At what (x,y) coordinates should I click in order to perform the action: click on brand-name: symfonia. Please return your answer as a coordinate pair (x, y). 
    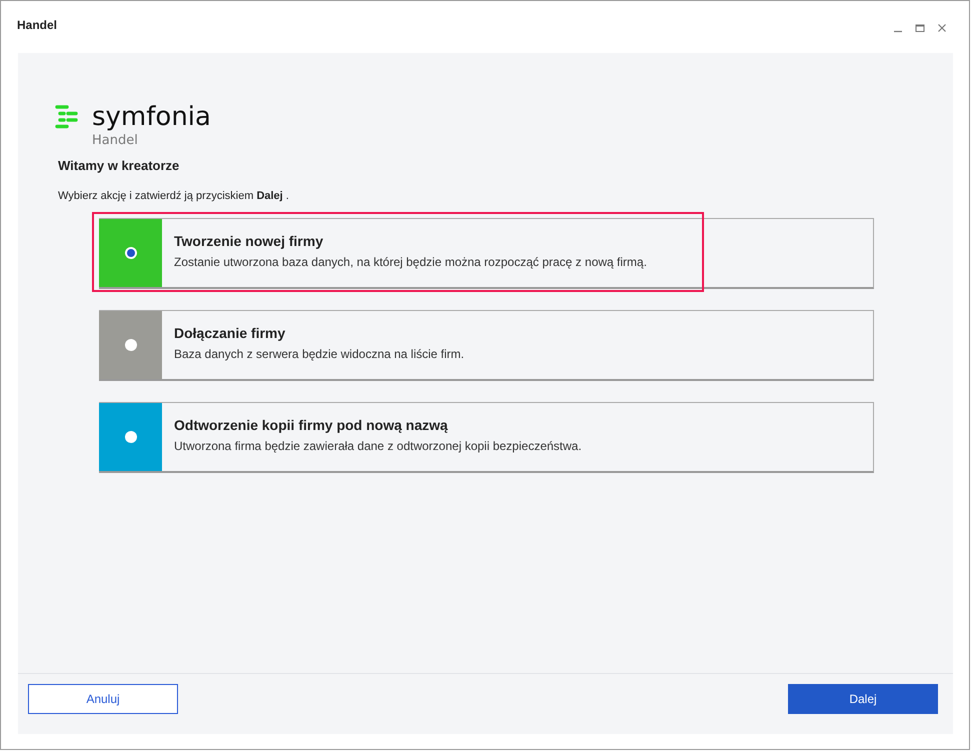
    Looking at the image, I should click on (151, 117).